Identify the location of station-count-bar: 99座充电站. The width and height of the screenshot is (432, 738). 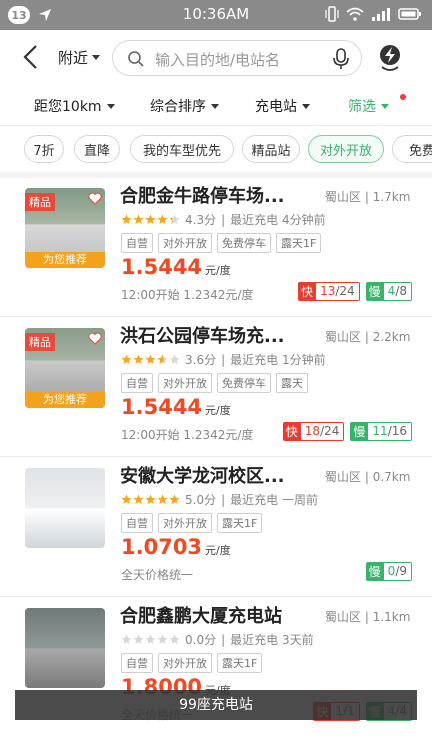
(216, 705).